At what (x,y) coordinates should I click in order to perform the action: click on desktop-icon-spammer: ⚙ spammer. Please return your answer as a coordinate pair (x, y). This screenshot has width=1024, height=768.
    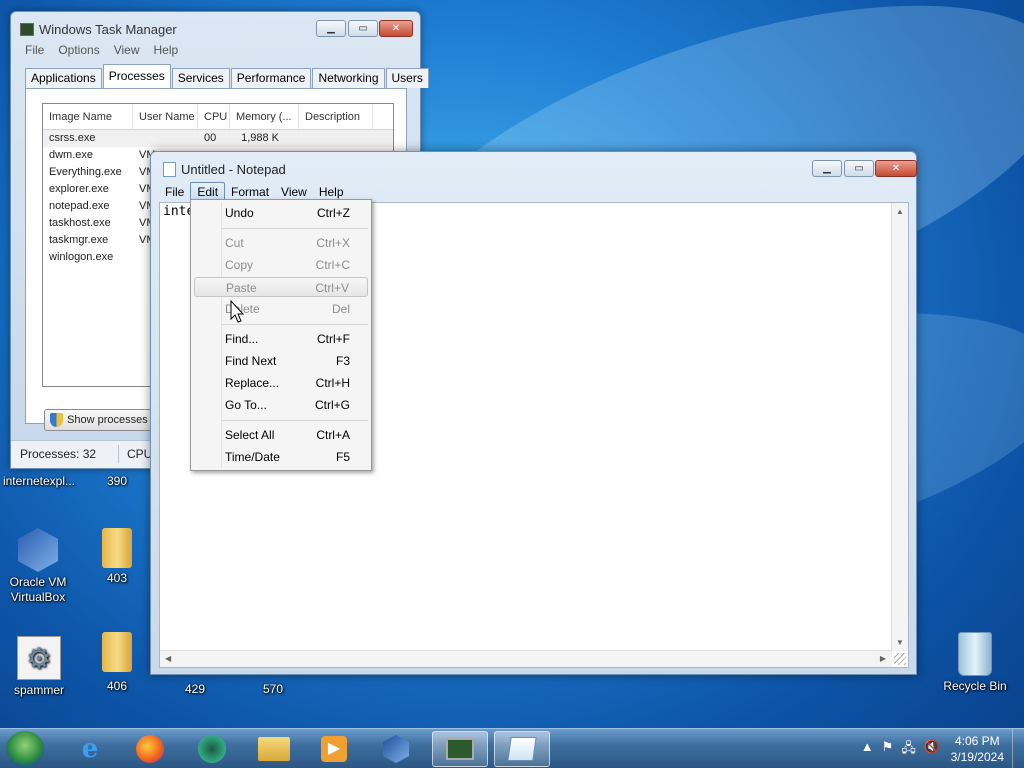
    Looking at the image, I should click on (39, 667).